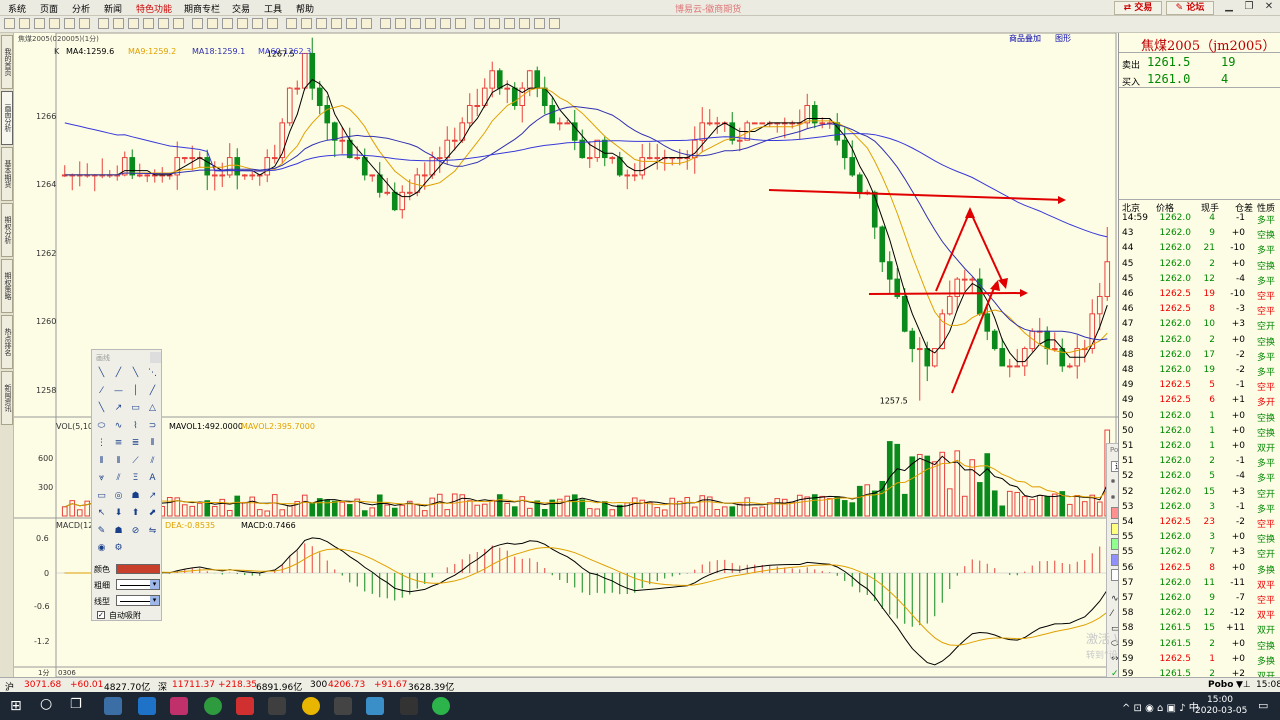 Image resolution: width=1280 pixels, height=720 pixels. I want to click on windows-start-icon: ⊞, so click(18, 706).